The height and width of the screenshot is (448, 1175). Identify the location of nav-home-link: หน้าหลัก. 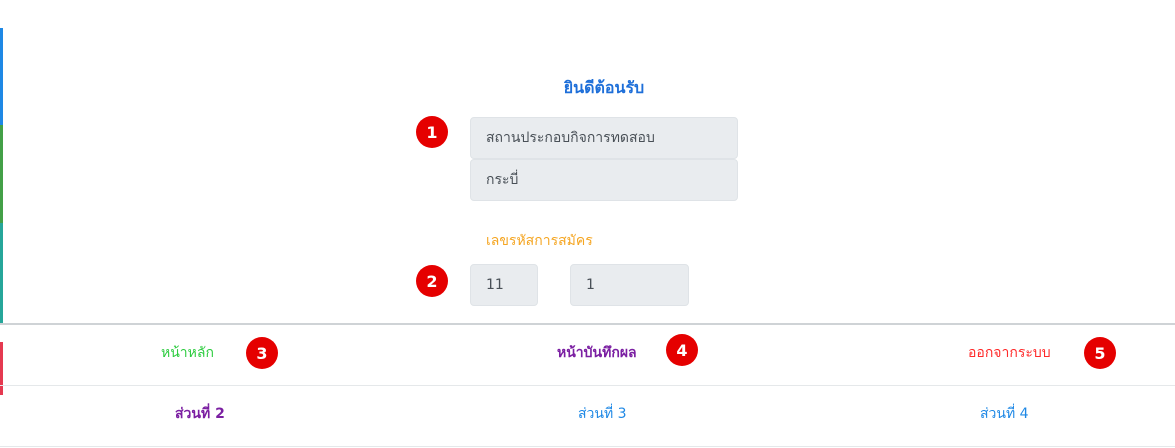
(187, 353).